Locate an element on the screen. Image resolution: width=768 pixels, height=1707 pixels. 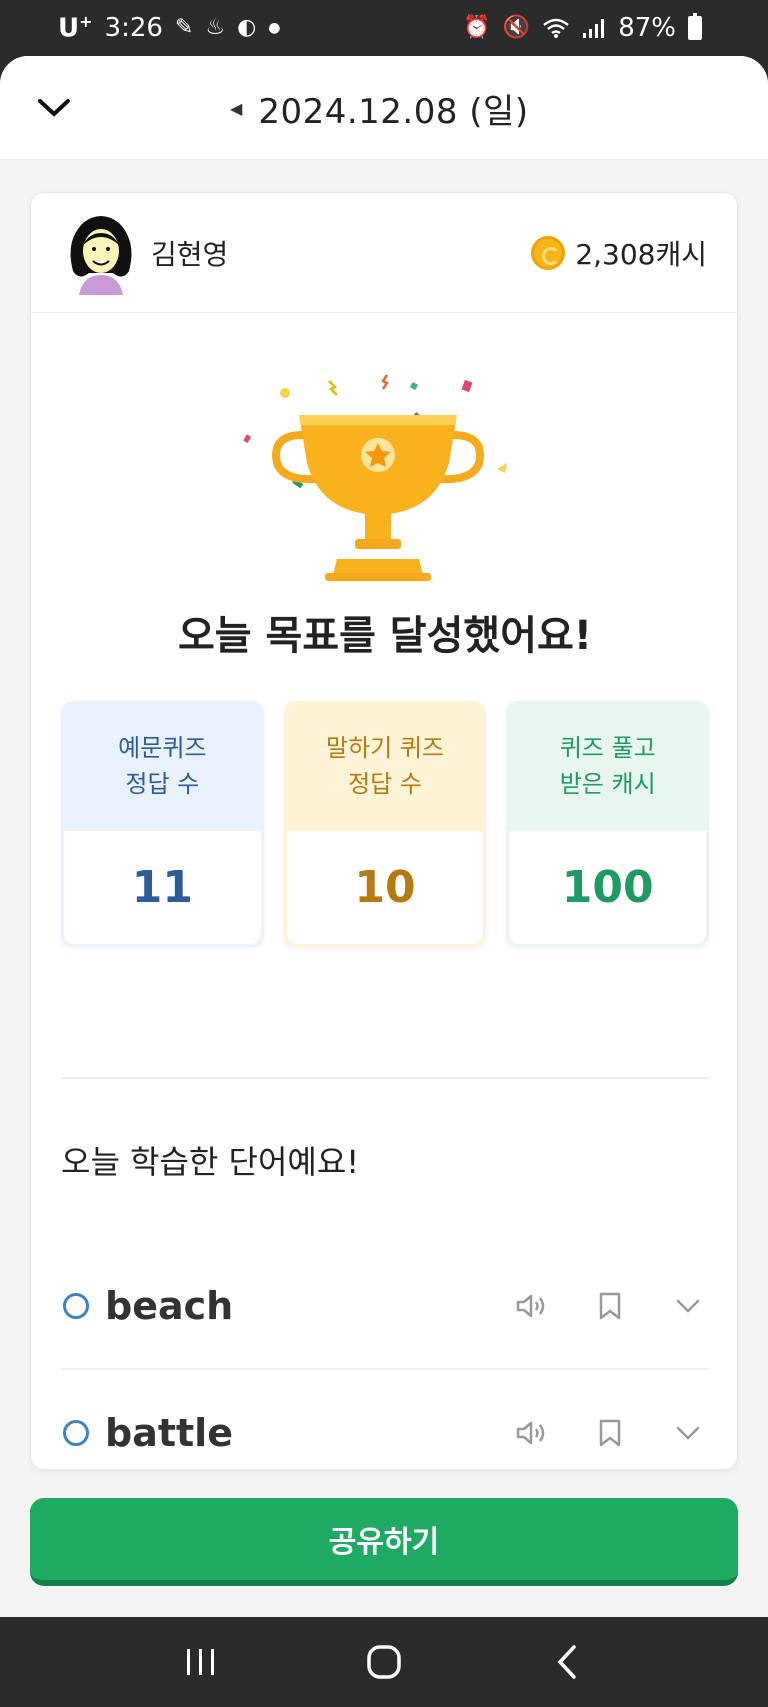
home-button is located at coordinates (384, 1662).